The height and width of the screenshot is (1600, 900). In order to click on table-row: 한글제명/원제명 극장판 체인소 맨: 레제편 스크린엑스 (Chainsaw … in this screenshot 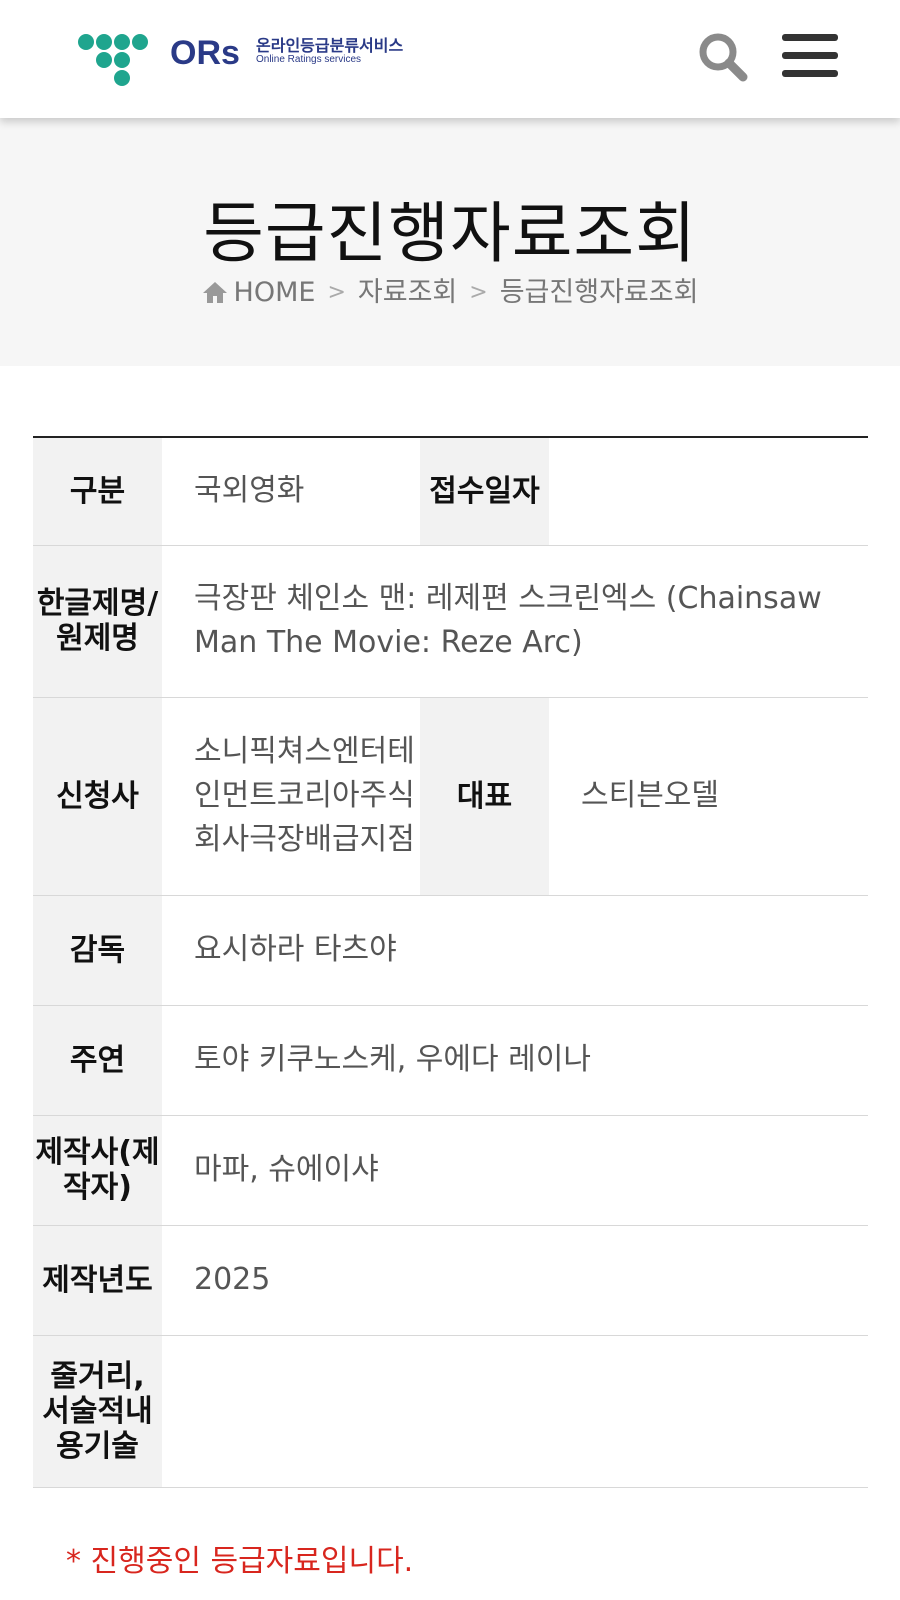, I will do `click(450, 621)`.